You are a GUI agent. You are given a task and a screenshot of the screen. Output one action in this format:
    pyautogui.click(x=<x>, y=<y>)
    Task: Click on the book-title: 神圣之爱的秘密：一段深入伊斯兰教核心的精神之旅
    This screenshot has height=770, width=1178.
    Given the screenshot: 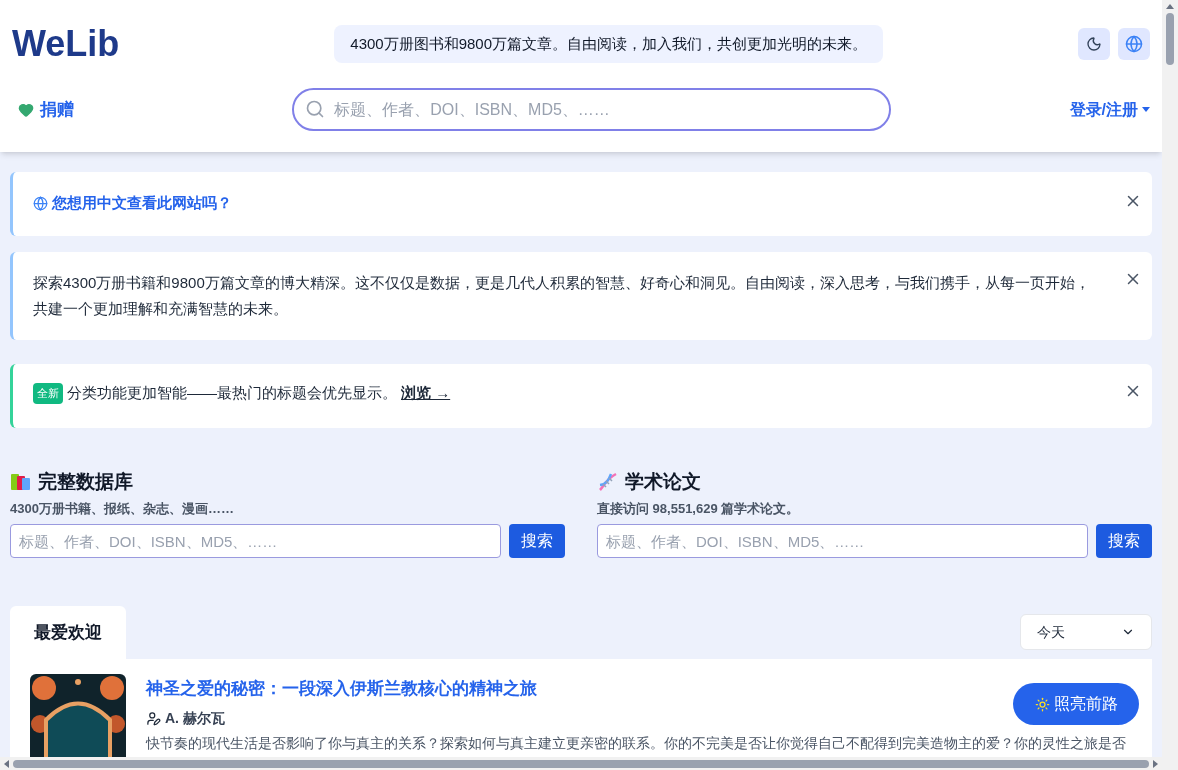 What is the action you would take?
    pyautogui.click(x=341, y=689)
    